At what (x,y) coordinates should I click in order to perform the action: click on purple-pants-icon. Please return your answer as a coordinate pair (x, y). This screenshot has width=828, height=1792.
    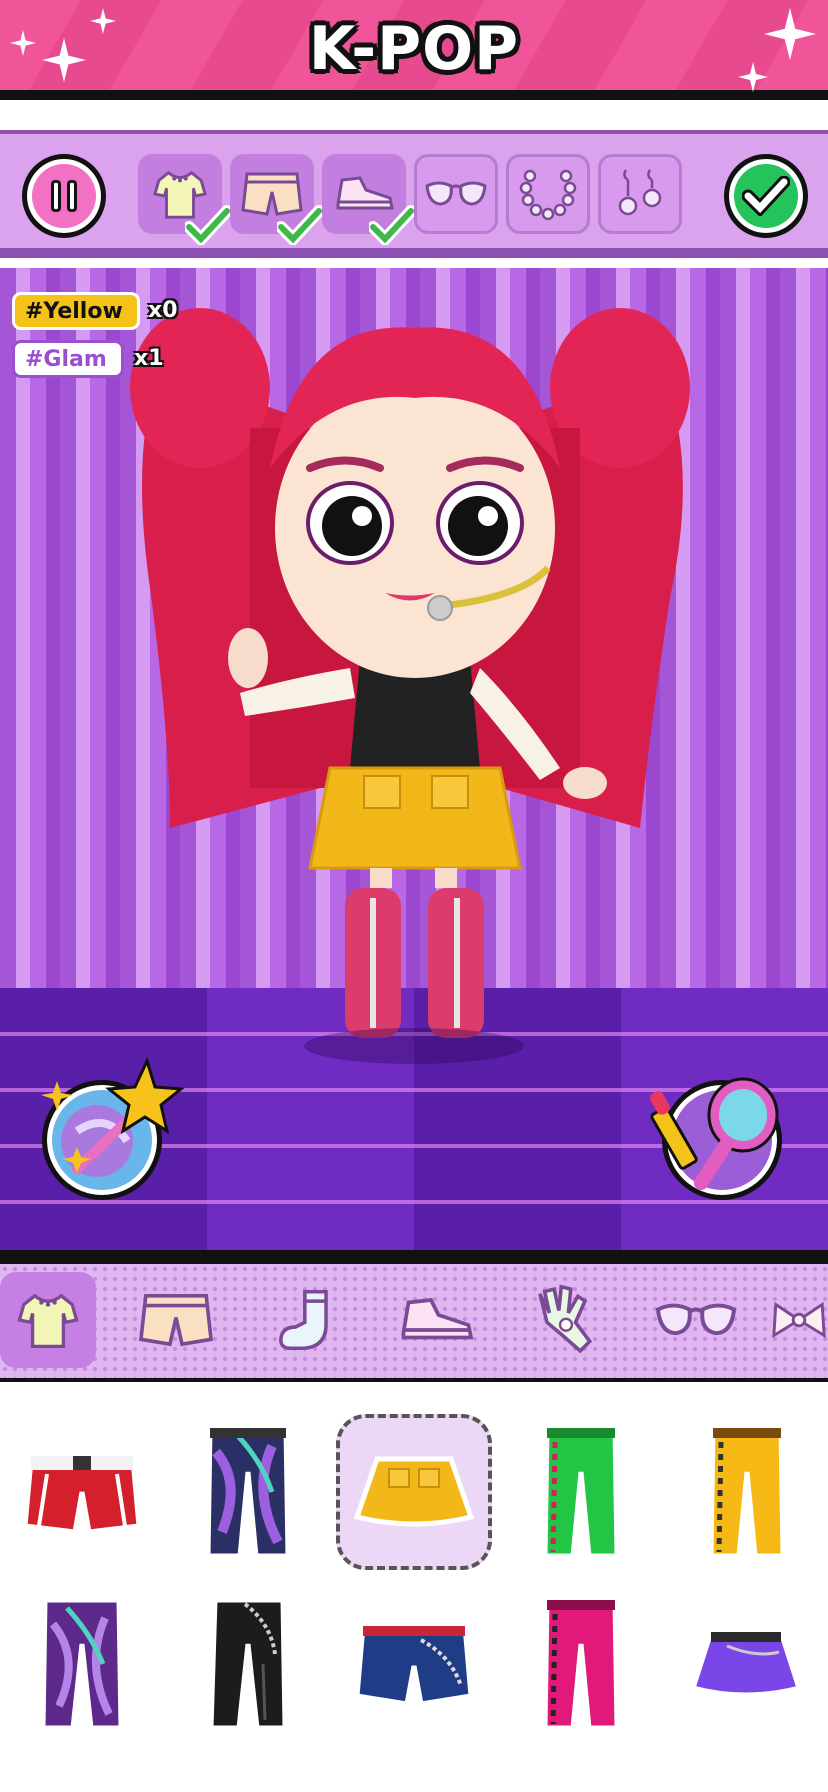
    Looking at the image, I should click on (82, 1664).